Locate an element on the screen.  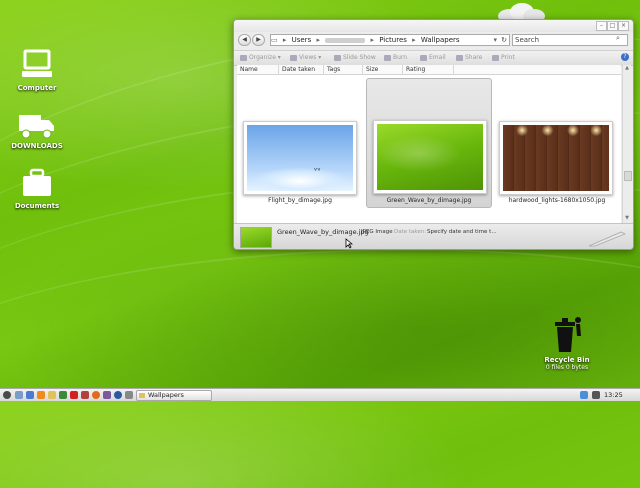
details-filetype: JPEG Image is located at coordinates (377, 232).